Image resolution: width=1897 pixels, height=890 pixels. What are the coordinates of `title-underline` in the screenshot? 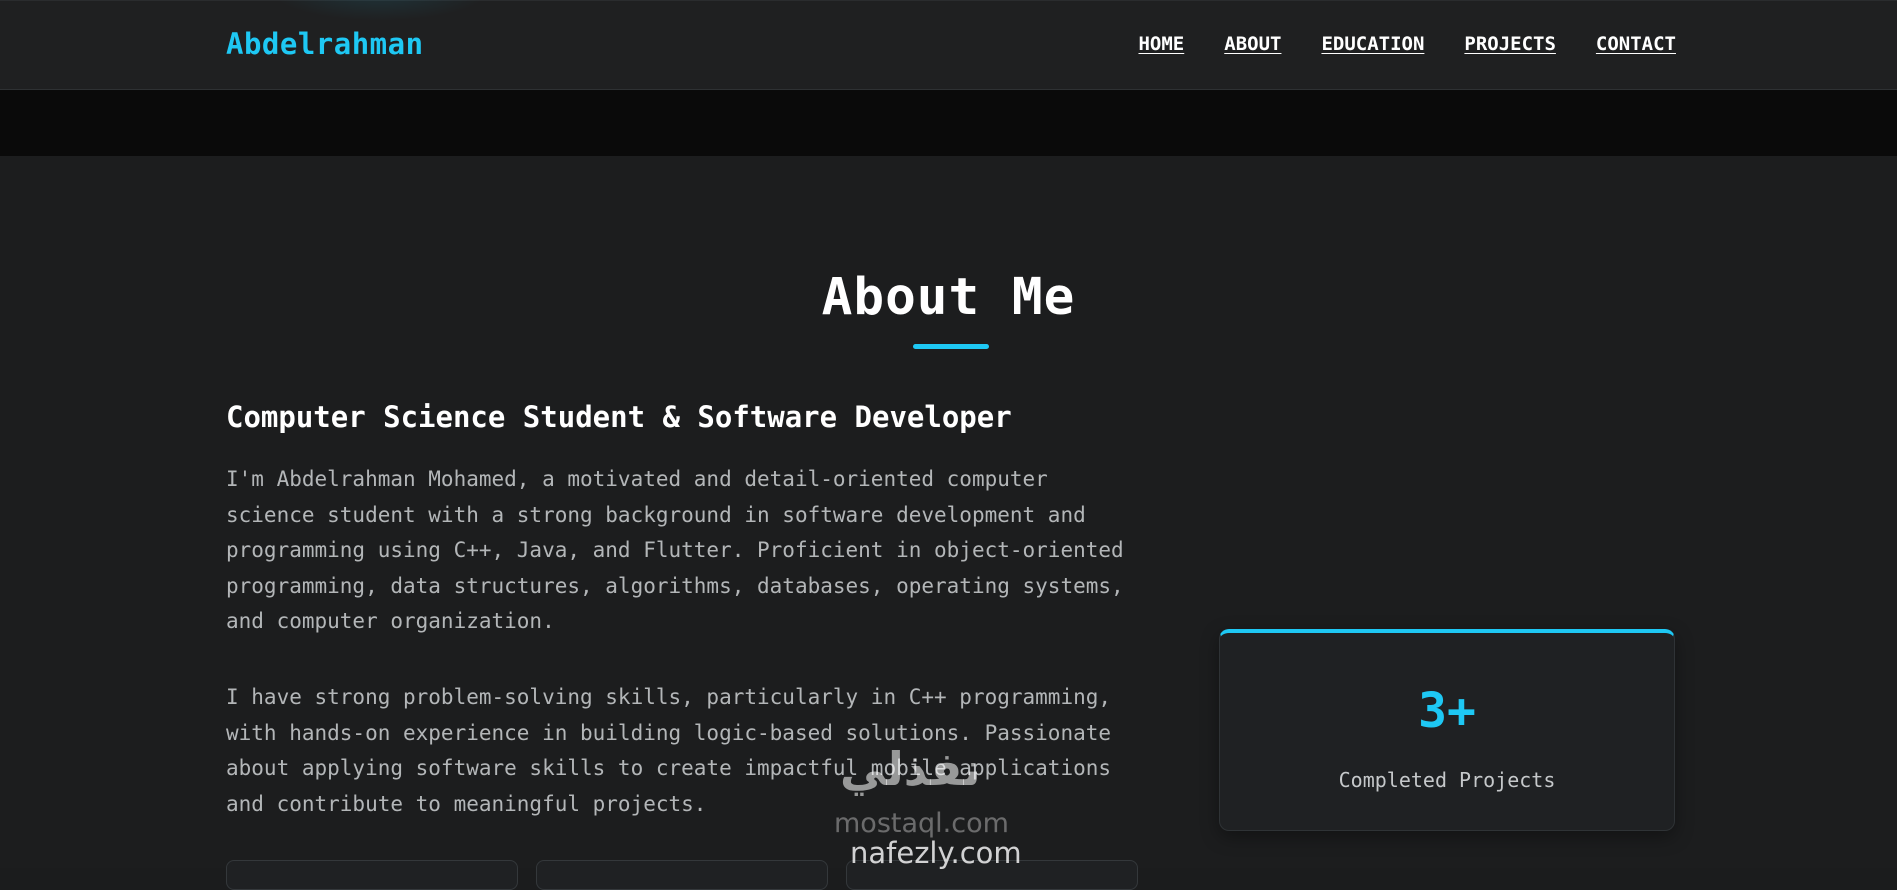 It's located at (951, 346).